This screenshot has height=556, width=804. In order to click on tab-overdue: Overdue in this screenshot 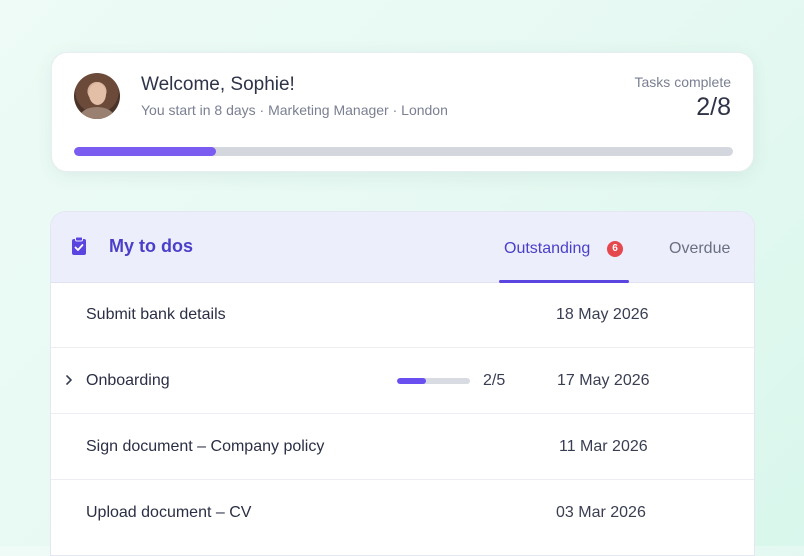, I will do `click(699, 249)`.